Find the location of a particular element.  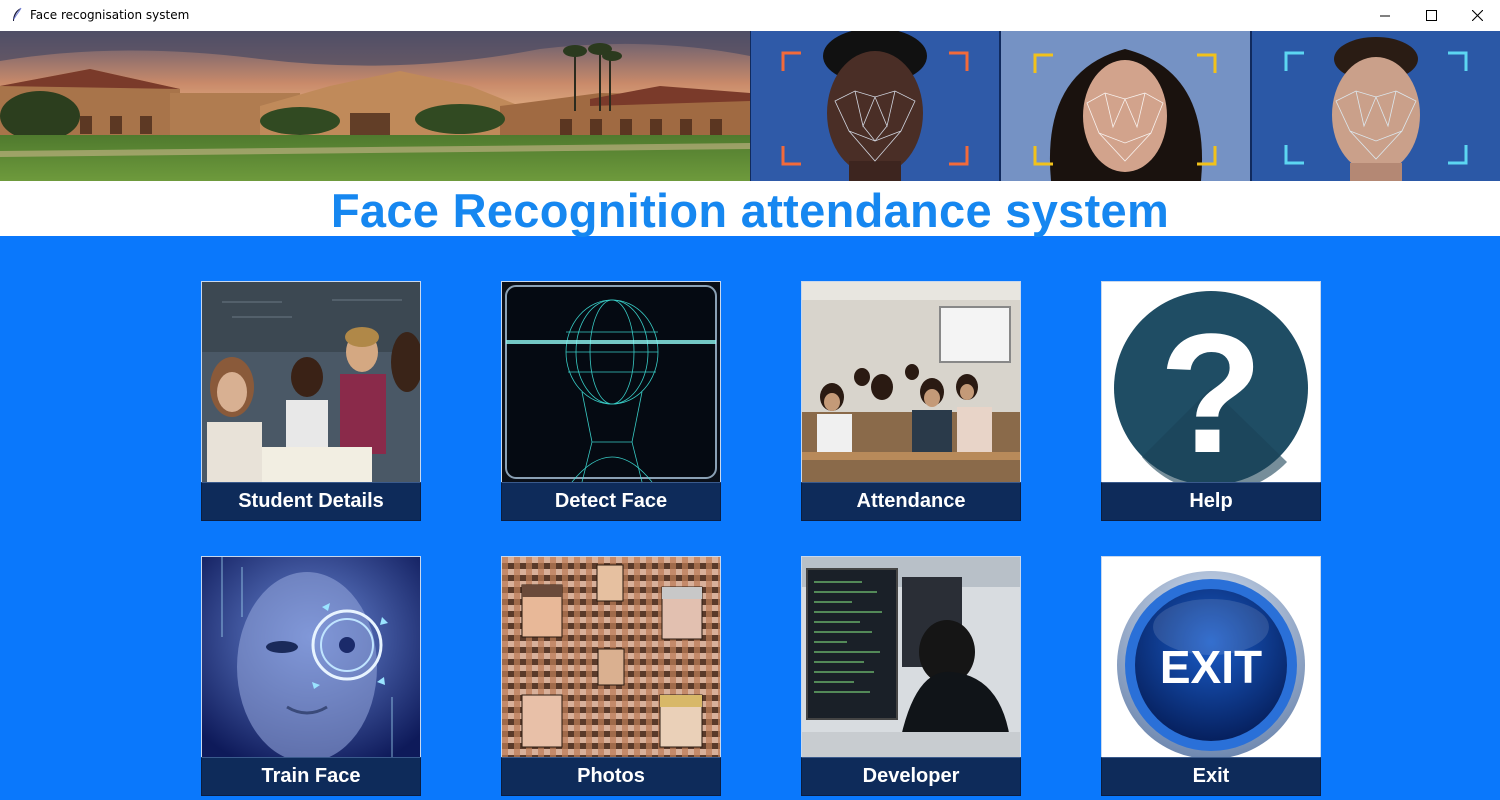

help-icon: ? is located at coordinates (1211, 382).